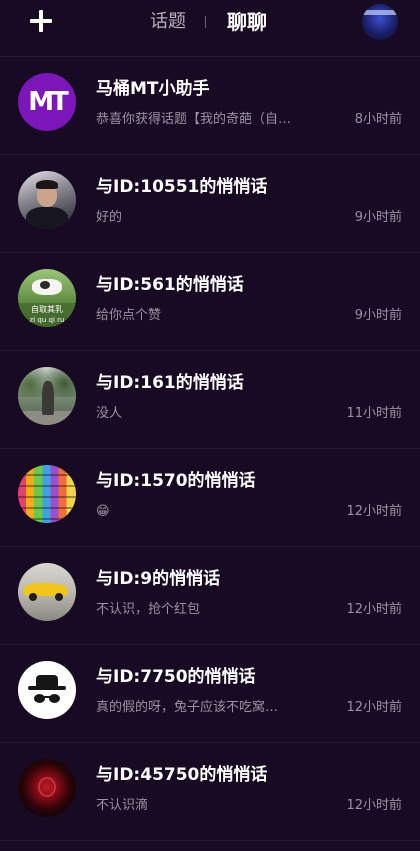 Image resolution: width=420 pixels, height=851 pixels. What do you see at coordinates (47, 298) in the screenshot?
I see `cow-photo-avatar: 自取其乳 zi qu qi ru` at bounding box center [47, 298].